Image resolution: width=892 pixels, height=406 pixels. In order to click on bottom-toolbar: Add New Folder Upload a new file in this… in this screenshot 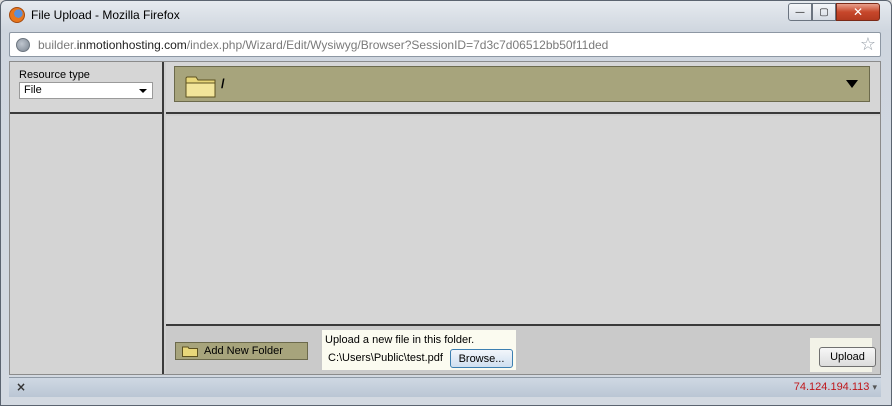, I will do `click(523, 349)`.